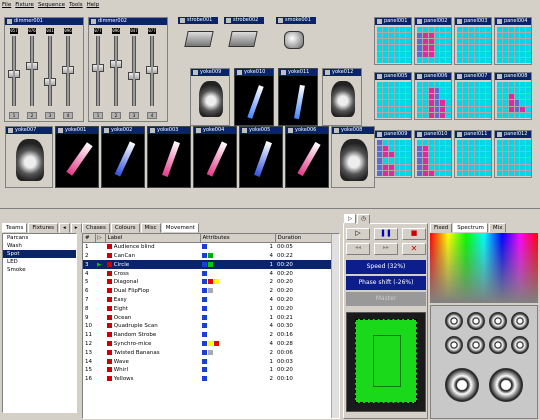 The width and height of the screenshot is (540, 420). I want to click on col-label: Label, so click(153, 239).